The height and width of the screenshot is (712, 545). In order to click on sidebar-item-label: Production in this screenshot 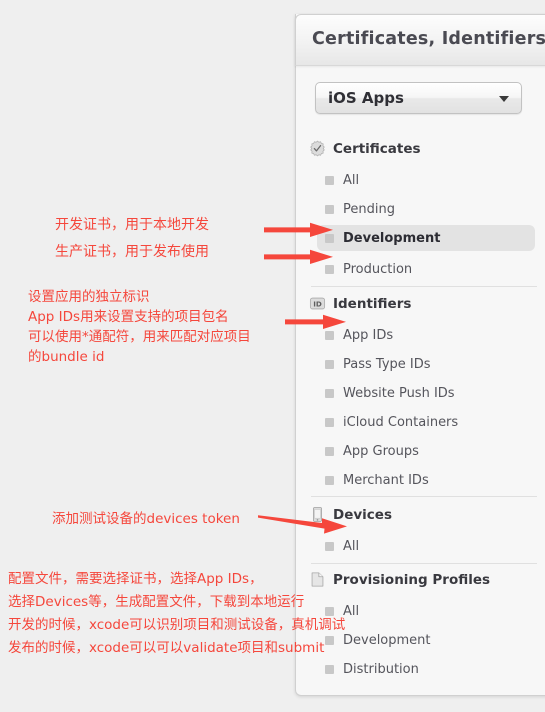, I will do `click(378, 269)`.